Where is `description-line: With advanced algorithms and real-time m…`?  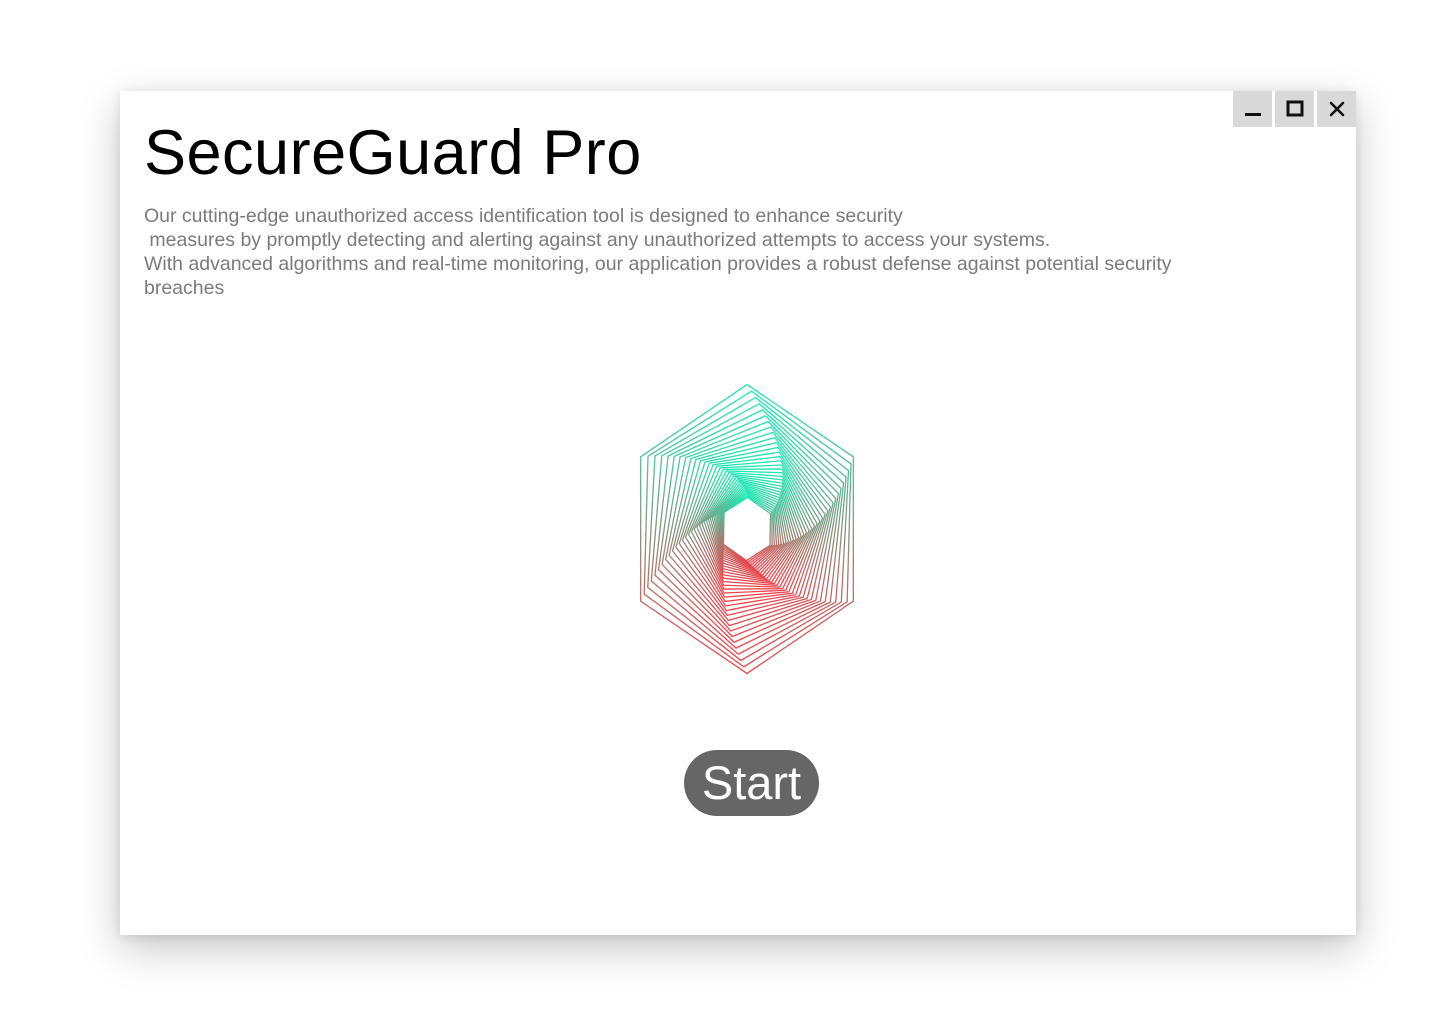 description-line: With advanced algorithms and real-time m… is located at coordinates (658, 264).